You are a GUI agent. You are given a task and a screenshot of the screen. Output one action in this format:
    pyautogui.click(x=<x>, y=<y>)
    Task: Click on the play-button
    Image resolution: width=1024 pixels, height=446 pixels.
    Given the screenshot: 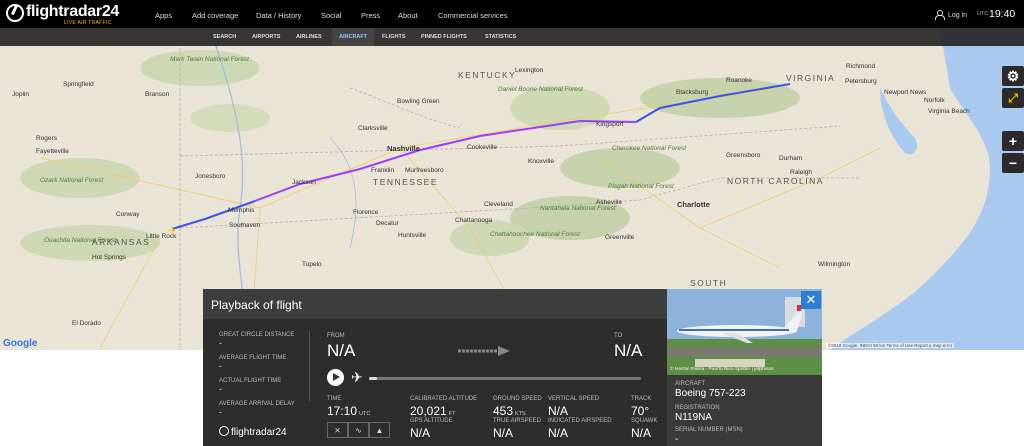 What is the action you would take?
    pyautogui.click(x=335, y=377)
    